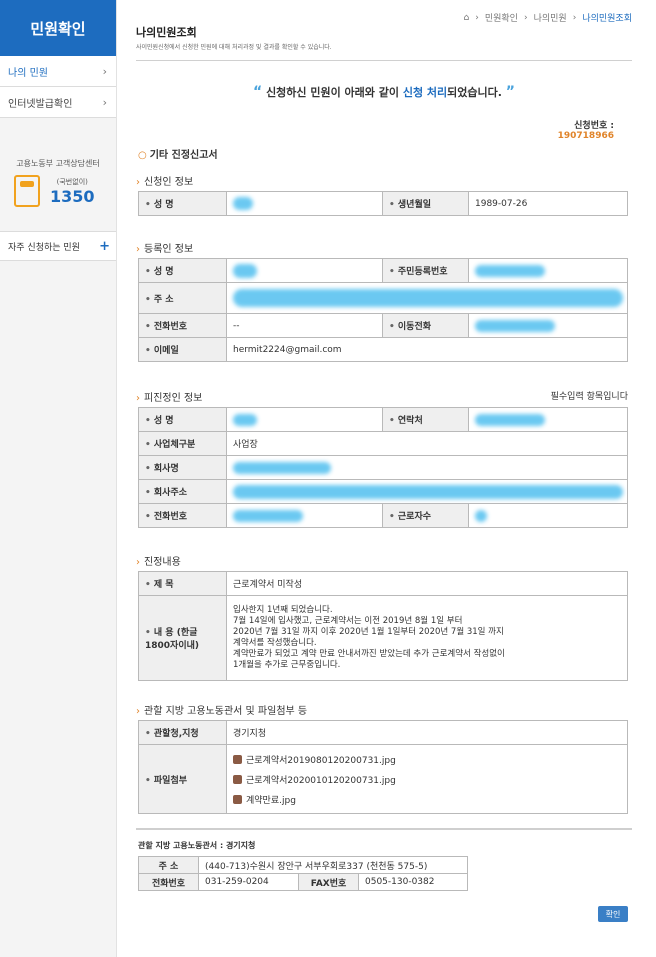 The width and height of the screenshot is (656, 957). Describe the element at coordinates (425, 270) in the screenshot. I see `rrn-label: 주민등록번호` at that location.